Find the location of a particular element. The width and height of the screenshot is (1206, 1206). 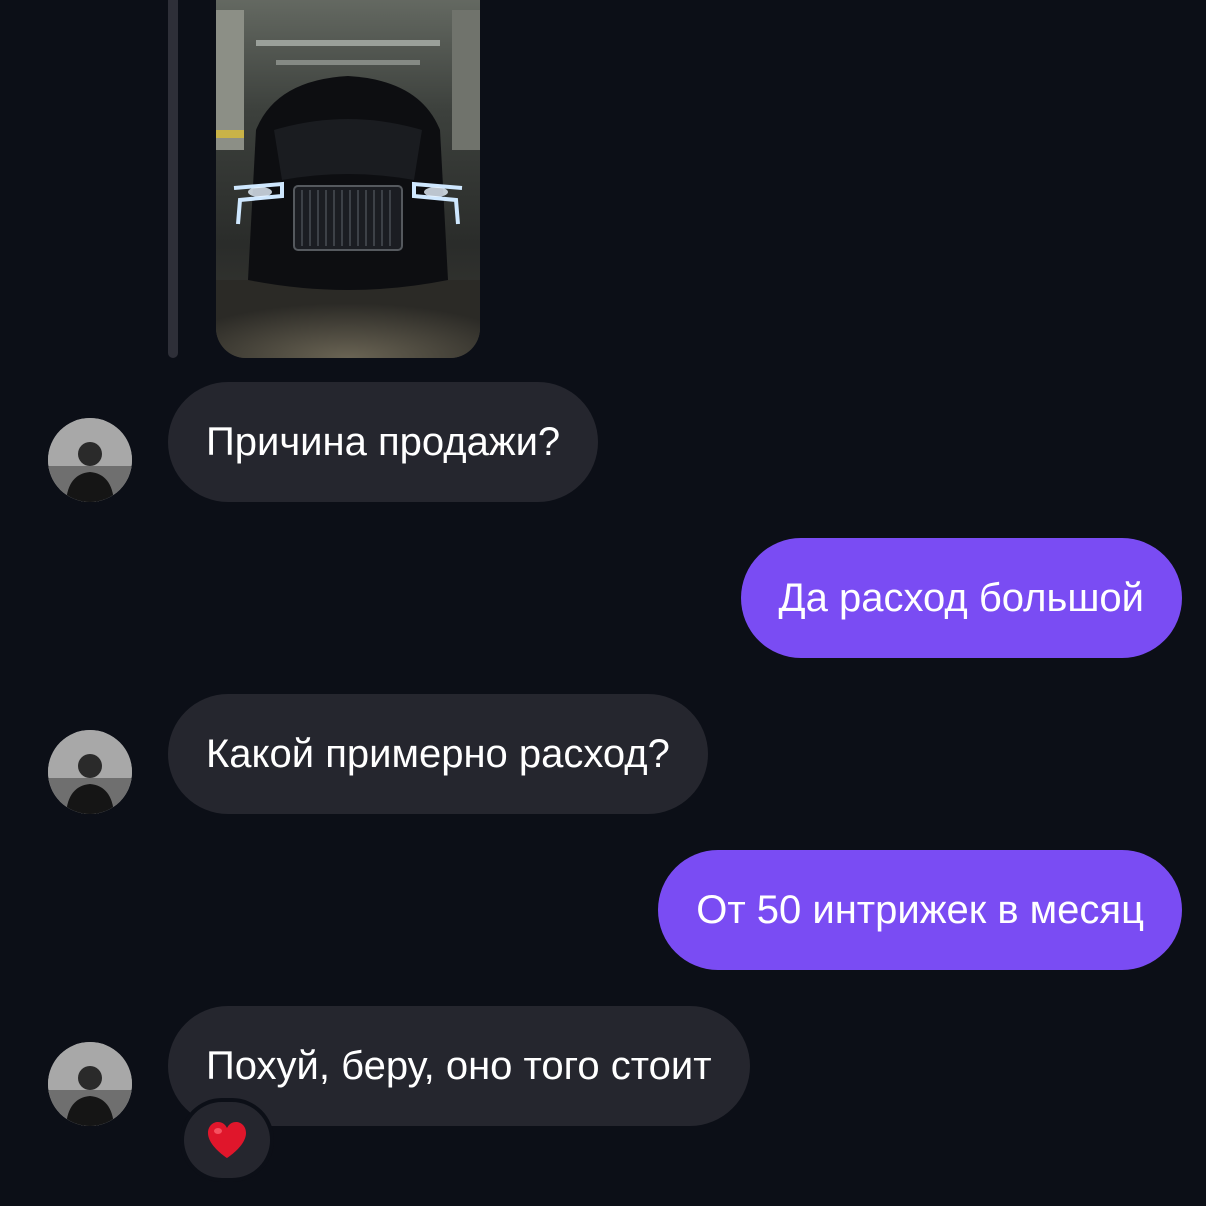

message-bubble-incoming: Какой примерно расход? is located at coordinates (438, 754).